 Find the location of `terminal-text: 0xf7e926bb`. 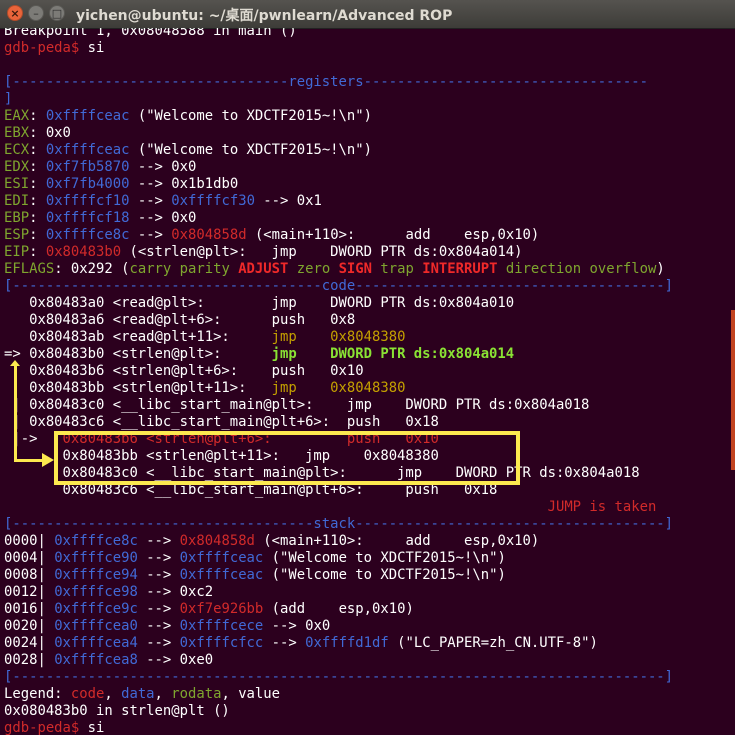

terminal-text: 0xf7e926bb is located at coordinates (221, 609).